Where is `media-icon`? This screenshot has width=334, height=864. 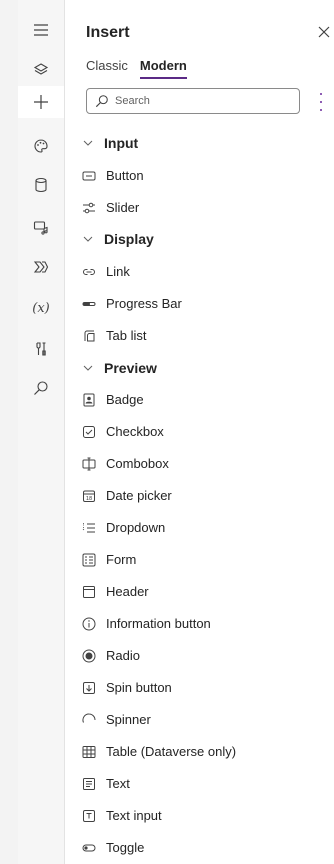 media-icon is located at coordinates (41, 227).